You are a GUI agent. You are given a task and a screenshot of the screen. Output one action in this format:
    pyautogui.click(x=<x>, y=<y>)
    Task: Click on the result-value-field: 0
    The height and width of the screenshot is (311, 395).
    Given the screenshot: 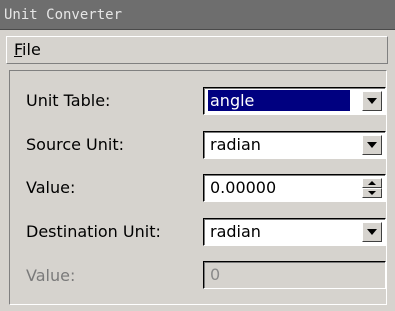 What is the action you would take?
    pyautogui.click(x=294, y=275)
    